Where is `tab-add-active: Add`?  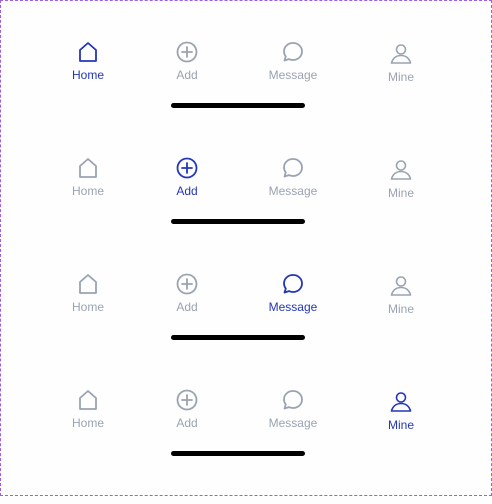 tab-add-active: Add is located at coordinates (187, 177).